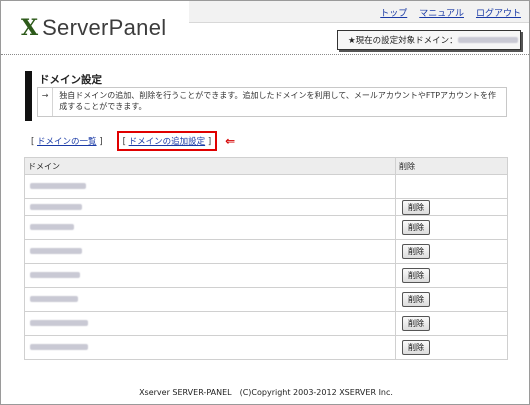 This screenshot has width=530, height=405. What do you see at coordinates (403, 41) in the screenshot?
I see `current-domain-label: ★現在の設定対象ドメイン：` at bounding box center [403, 41].